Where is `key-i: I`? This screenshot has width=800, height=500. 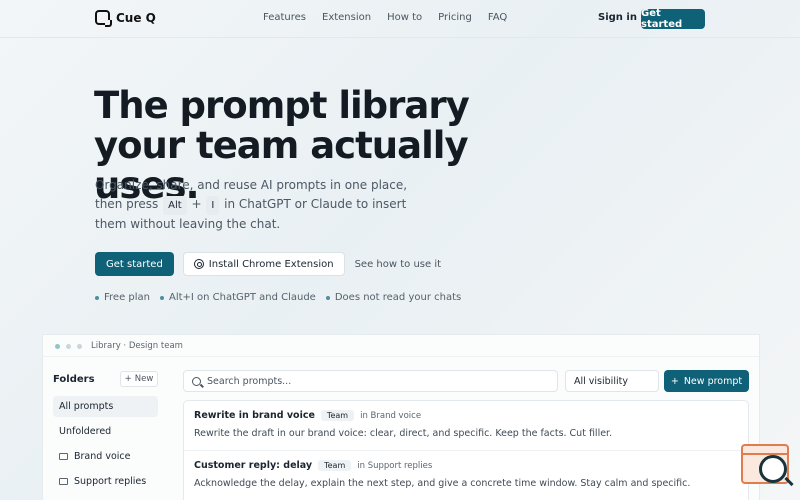
key-i: I is located at coordinates (213, 205).